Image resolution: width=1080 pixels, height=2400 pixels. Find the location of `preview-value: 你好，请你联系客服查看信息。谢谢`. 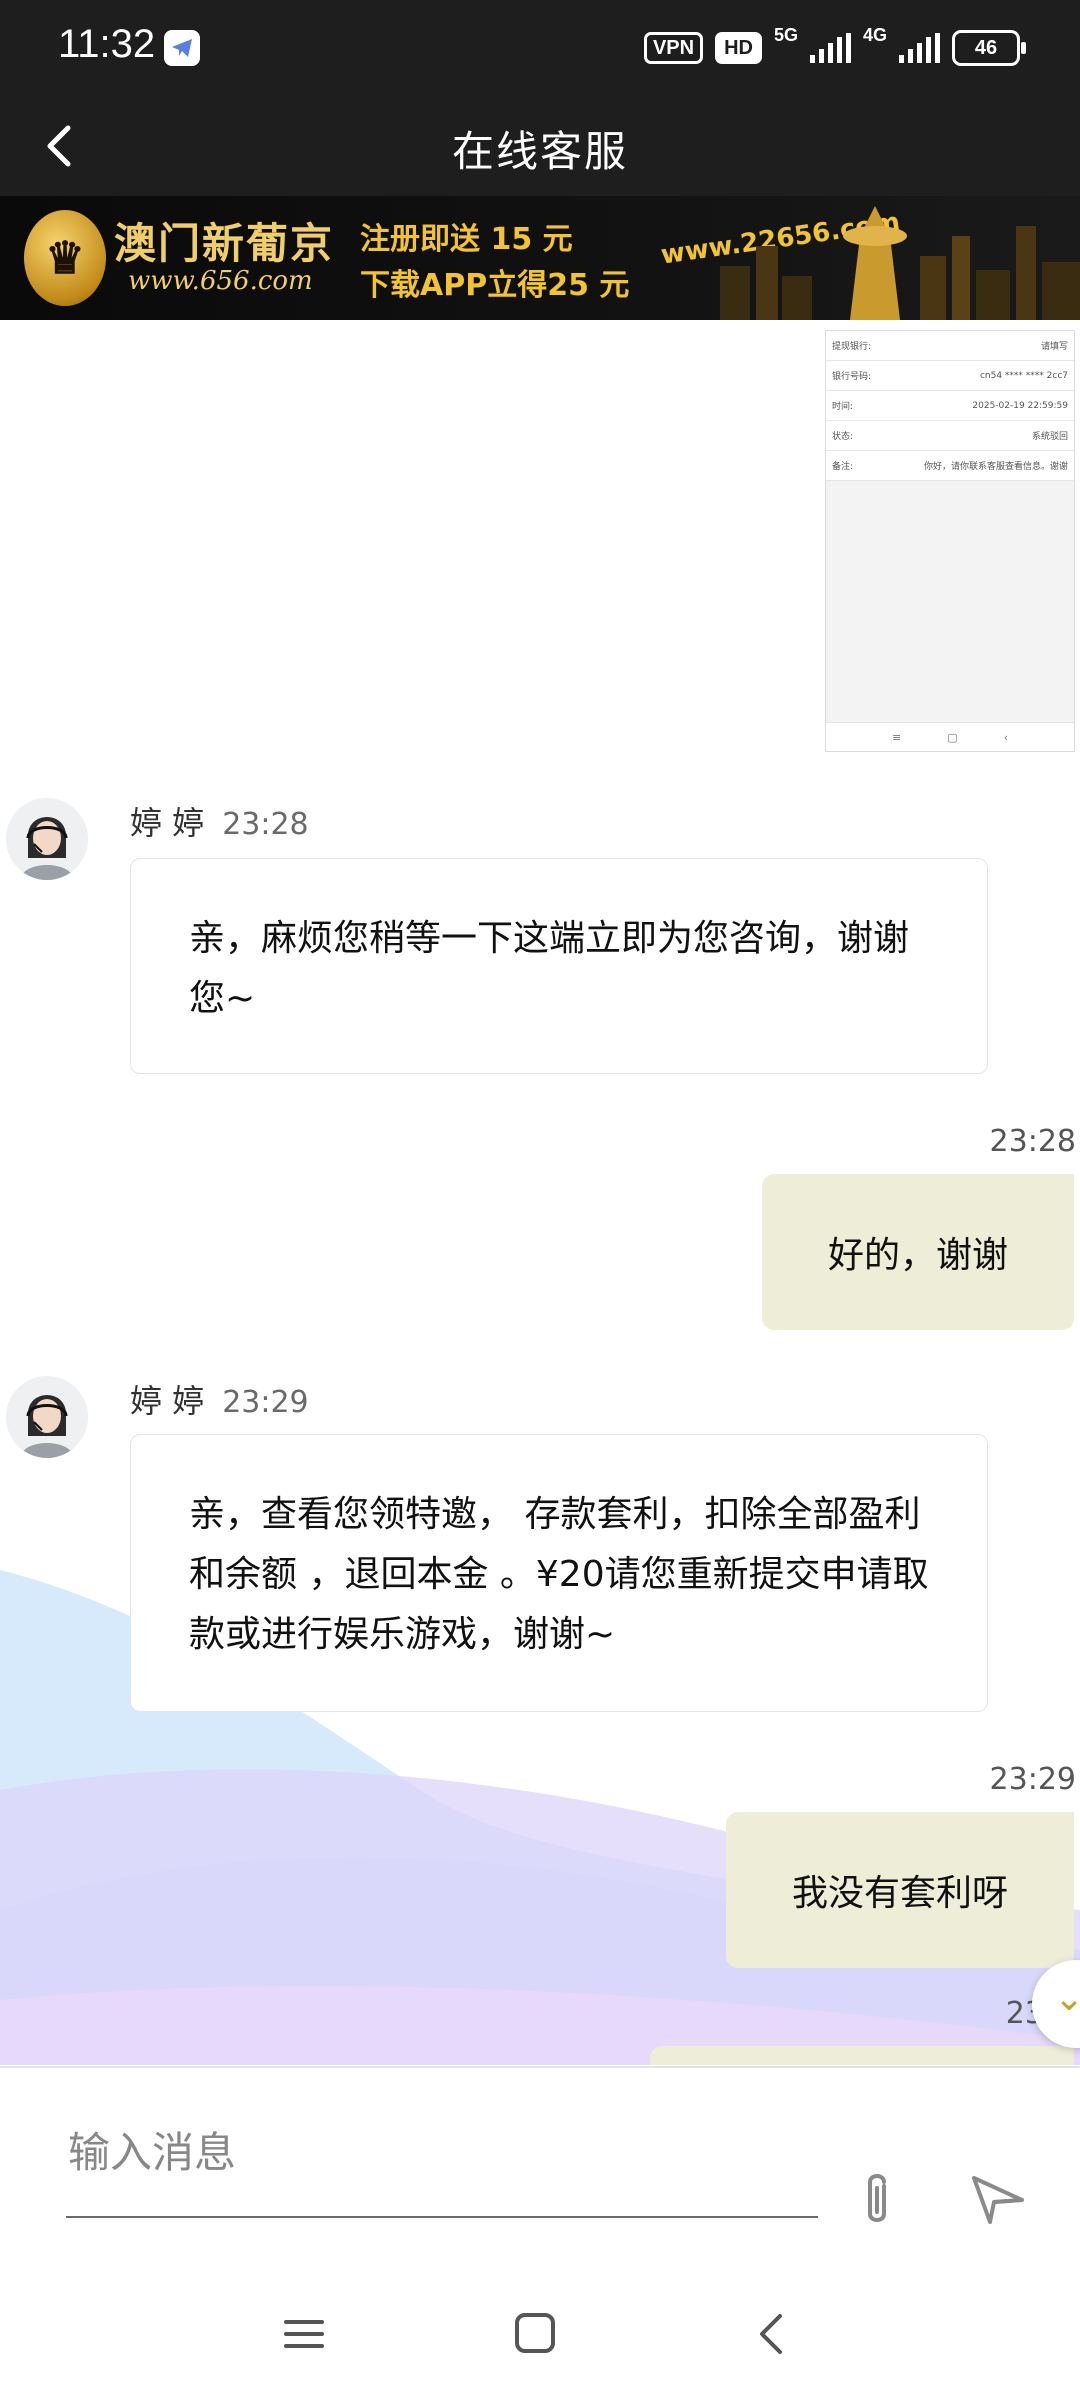

preview-value: 你好，请你联系客服查看信息。谢谢 is located at coordinates (995, 467).